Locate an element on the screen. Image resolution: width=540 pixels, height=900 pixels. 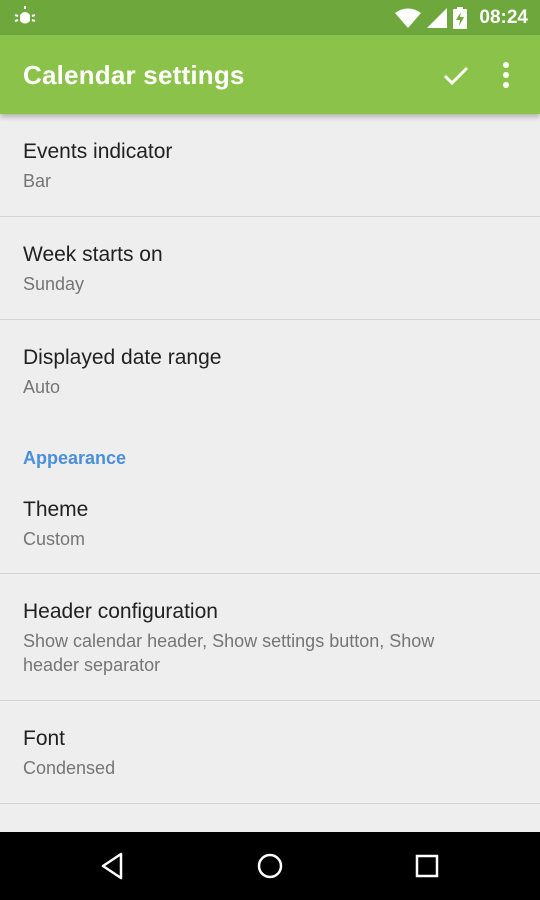
status-icons: 08:24 is located at coordinates (461, 17).